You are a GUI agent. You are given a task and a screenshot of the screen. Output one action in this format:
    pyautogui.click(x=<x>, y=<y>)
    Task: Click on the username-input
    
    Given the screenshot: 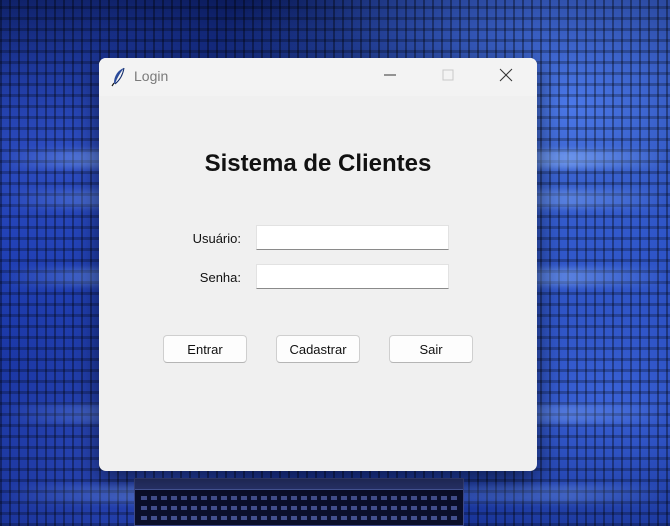 What is the action you would take?
    pyautogui.click(x=352, y=237)
    